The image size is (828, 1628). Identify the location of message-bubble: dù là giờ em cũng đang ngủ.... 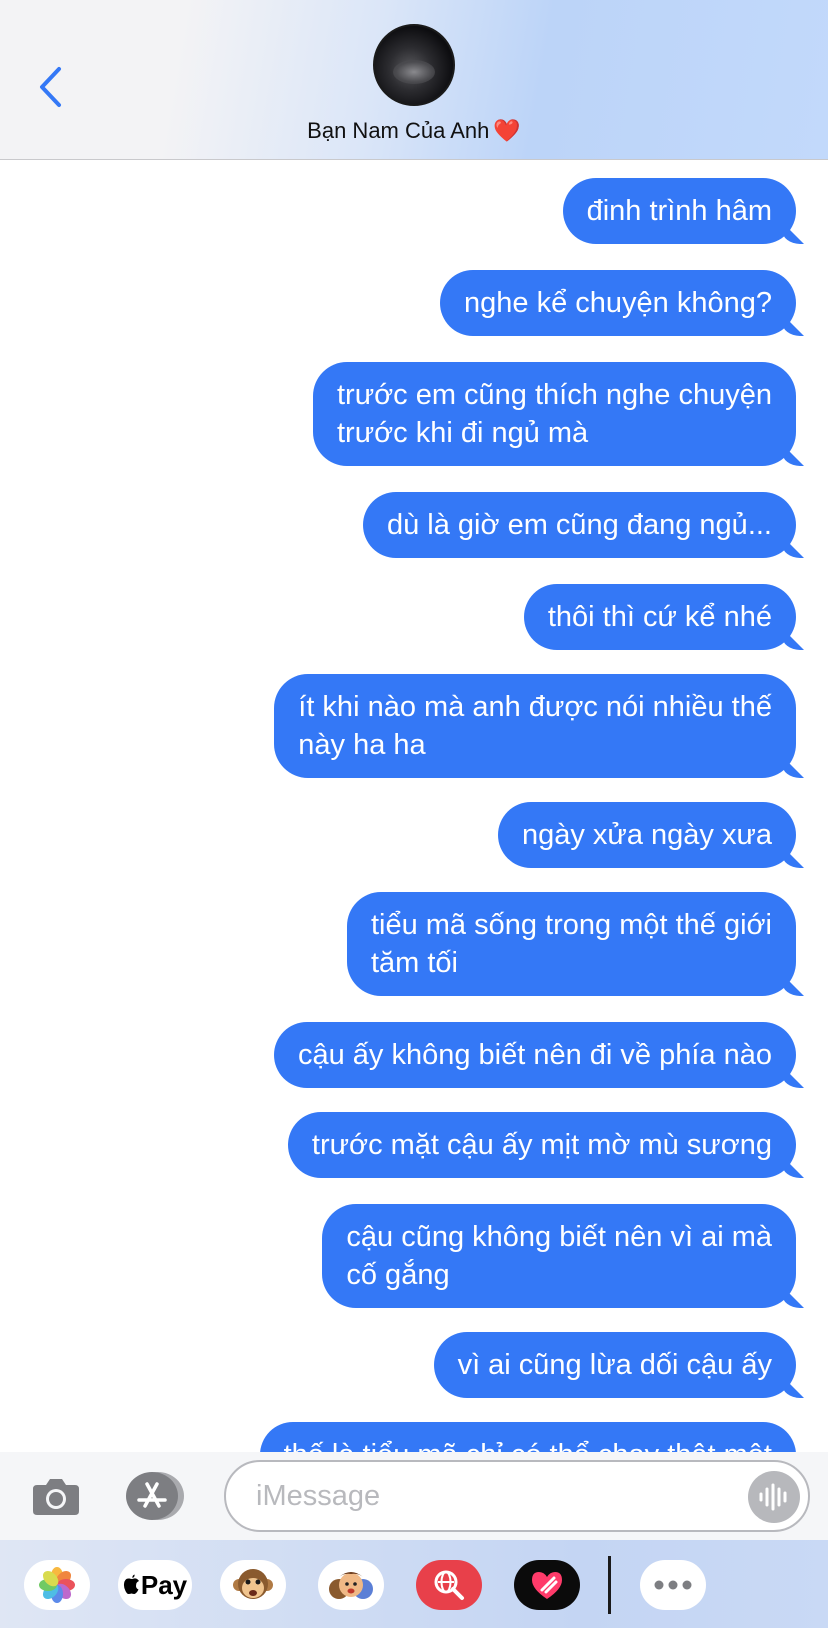
(579, 525).